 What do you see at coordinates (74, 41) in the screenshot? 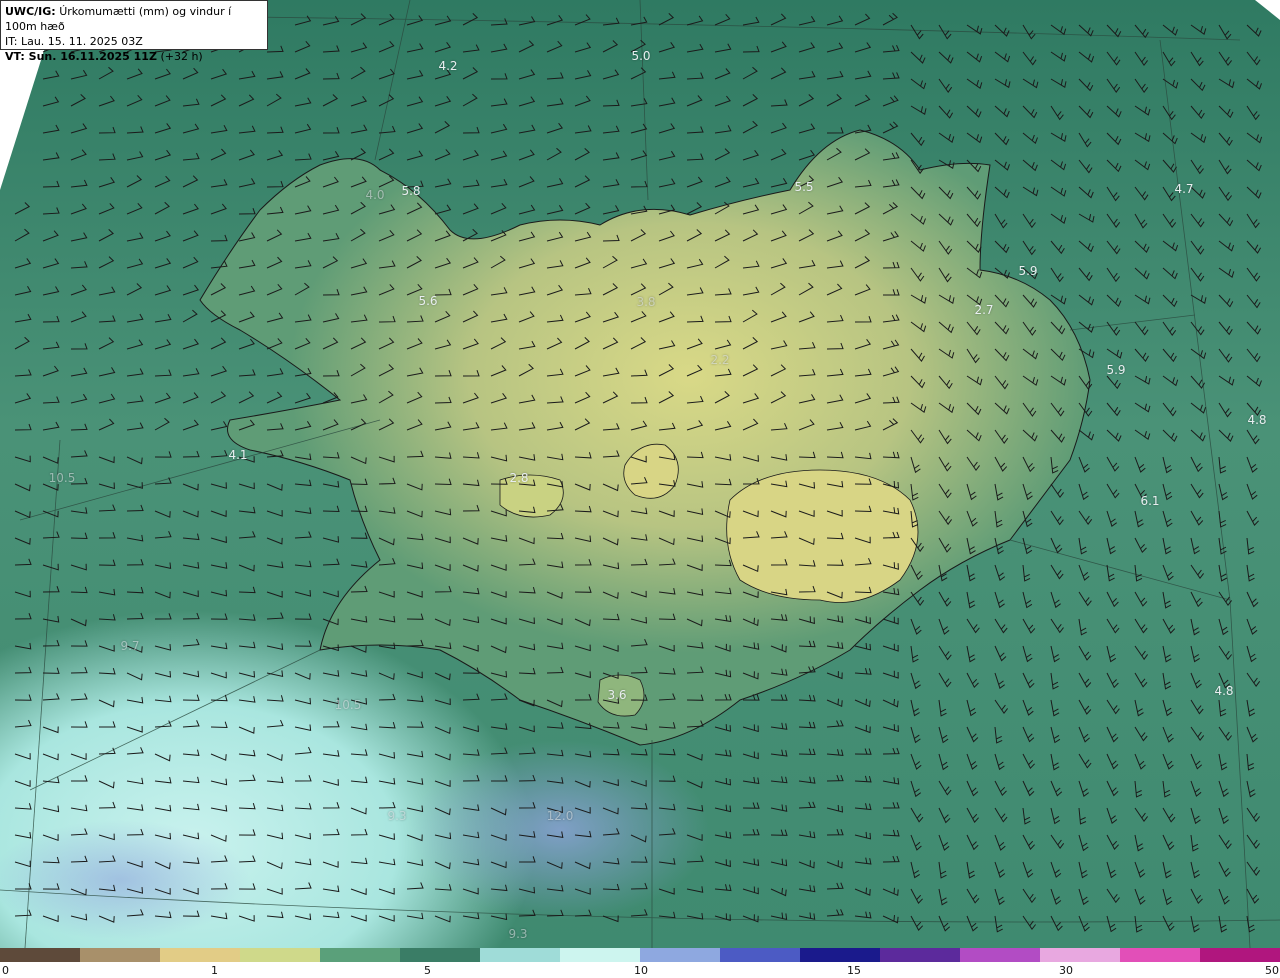
I see `init-time: IT: Lau. 15. 11. 2025 03Z` at bounding box center [74, 41].